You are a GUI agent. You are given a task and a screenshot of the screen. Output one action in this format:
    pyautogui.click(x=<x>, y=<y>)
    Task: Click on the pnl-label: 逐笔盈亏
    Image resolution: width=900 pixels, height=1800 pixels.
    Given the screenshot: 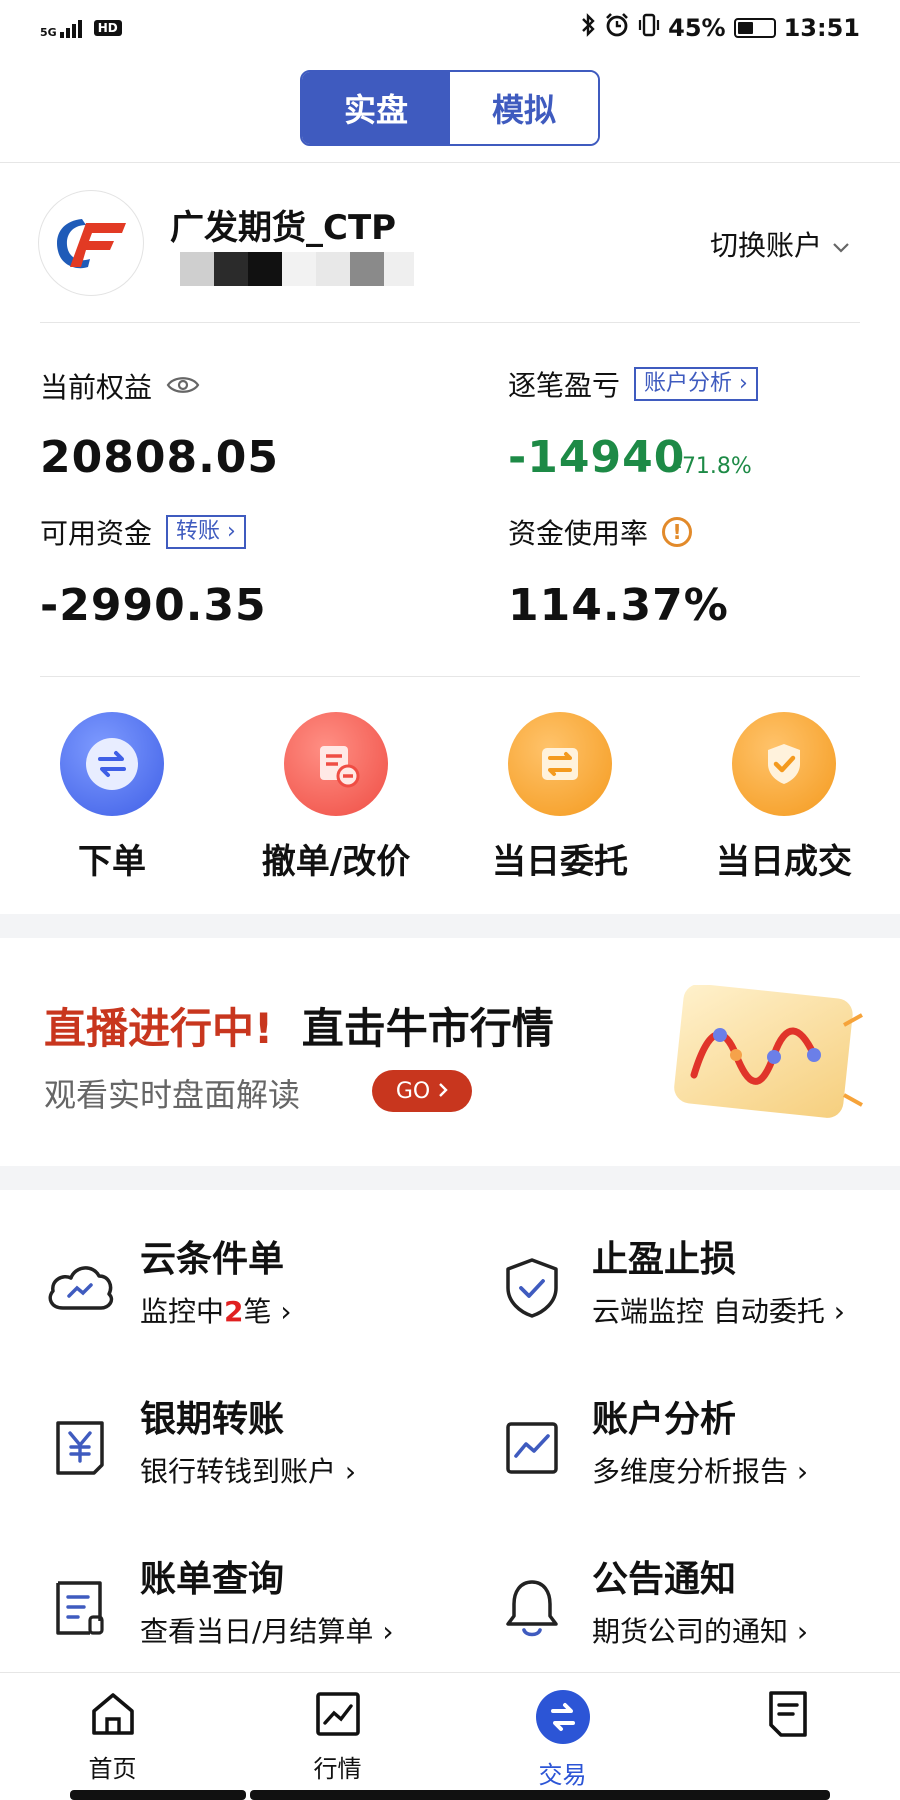 What is the action you would take?
    pyautogui.click(x=564, y=385)
    